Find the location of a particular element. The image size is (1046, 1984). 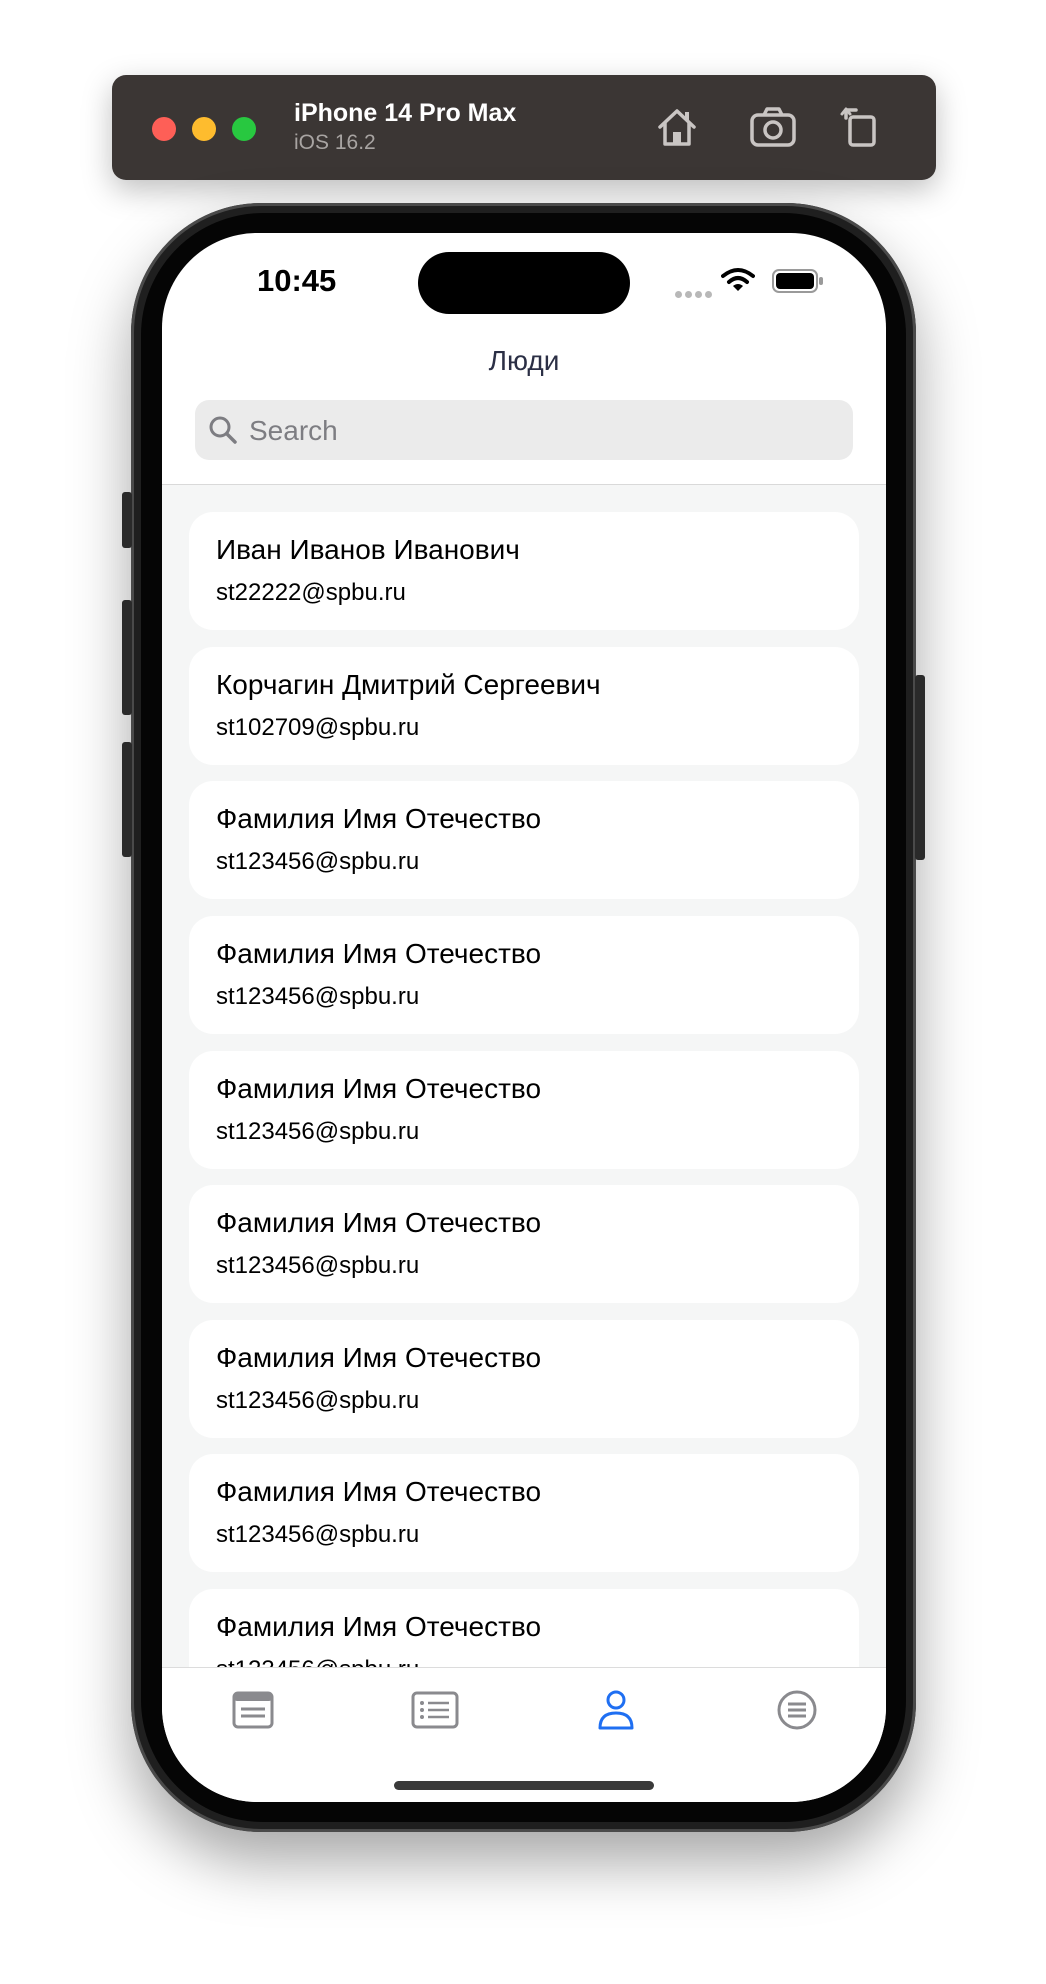

person-name: Иван Иванов Иванович is located at coordinates (368, 549).